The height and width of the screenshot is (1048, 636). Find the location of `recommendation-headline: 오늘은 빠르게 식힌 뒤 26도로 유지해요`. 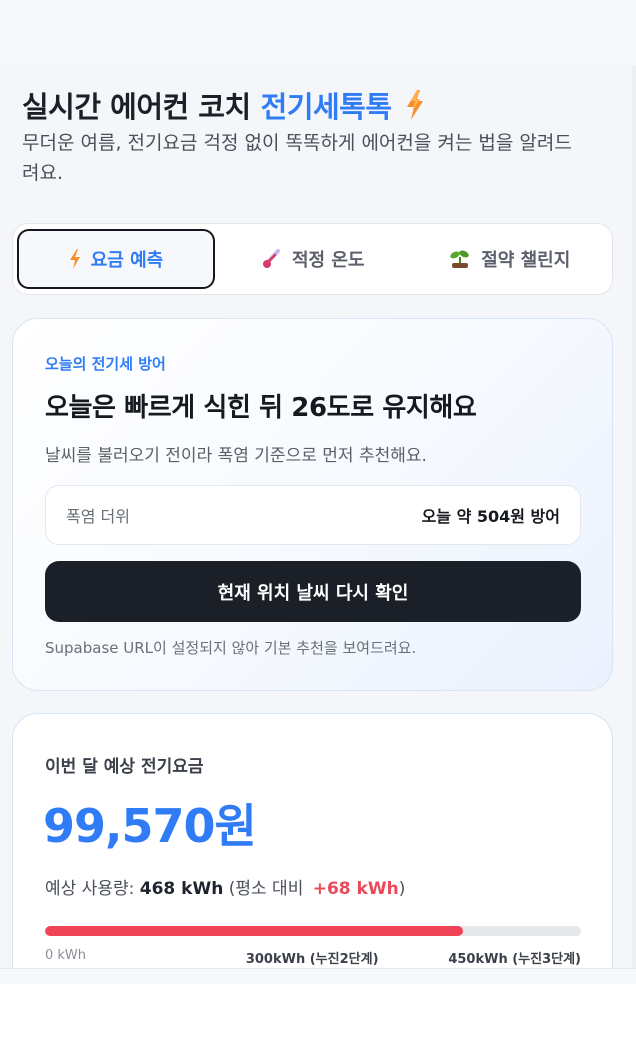

recommendation-headline: 오늘은 빠르게 식힌 뒤 26도로 유지해요 is located at coordinates (261, 408).